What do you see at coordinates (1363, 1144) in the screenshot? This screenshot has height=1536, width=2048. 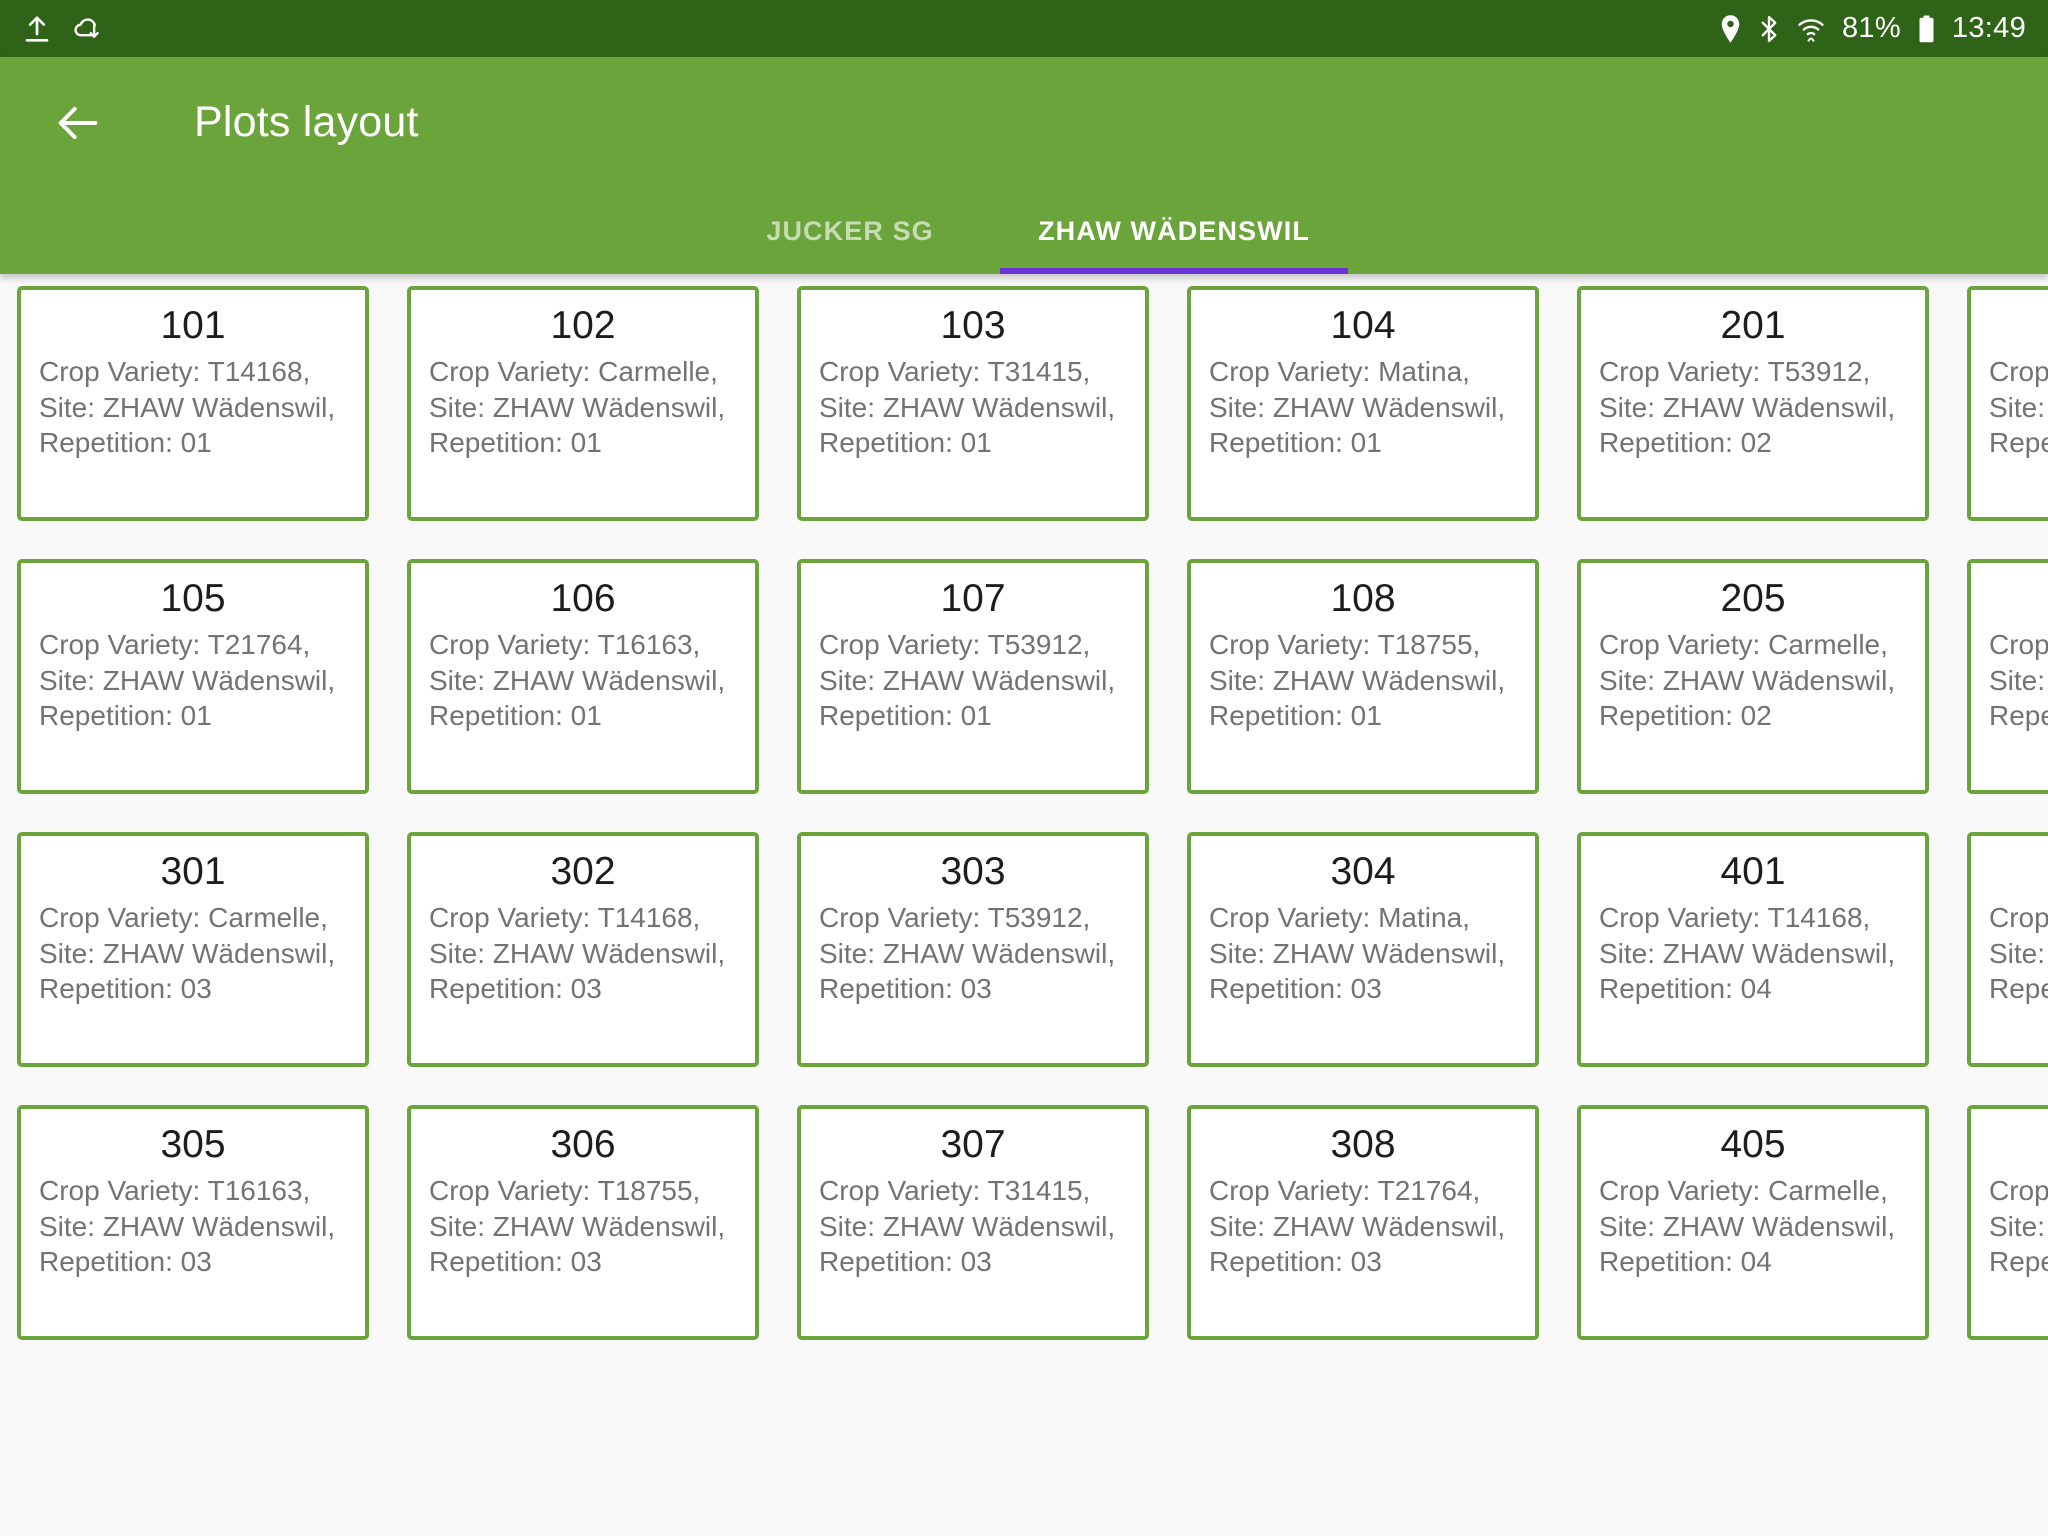 I see `plot-card-number: 308` at bounding box center [1363, 1144].